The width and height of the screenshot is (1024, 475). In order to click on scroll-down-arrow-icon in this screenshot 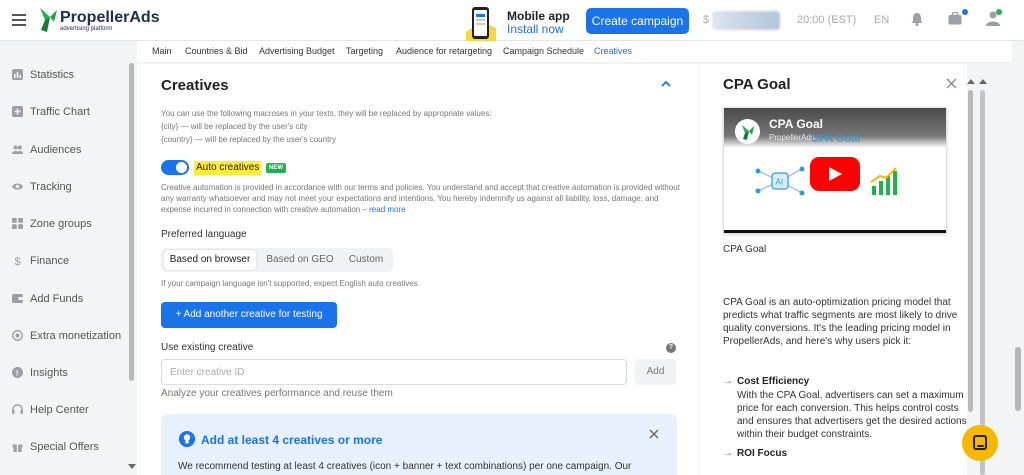, I will do `click(132, 466)`.